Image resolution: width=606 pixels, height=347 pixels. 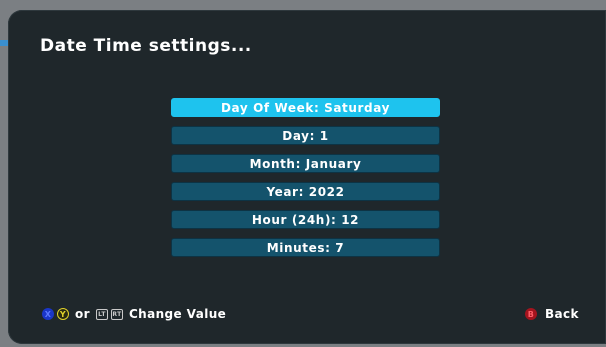 I want to click on b-button-icon: B, so click(x=531, y=314).